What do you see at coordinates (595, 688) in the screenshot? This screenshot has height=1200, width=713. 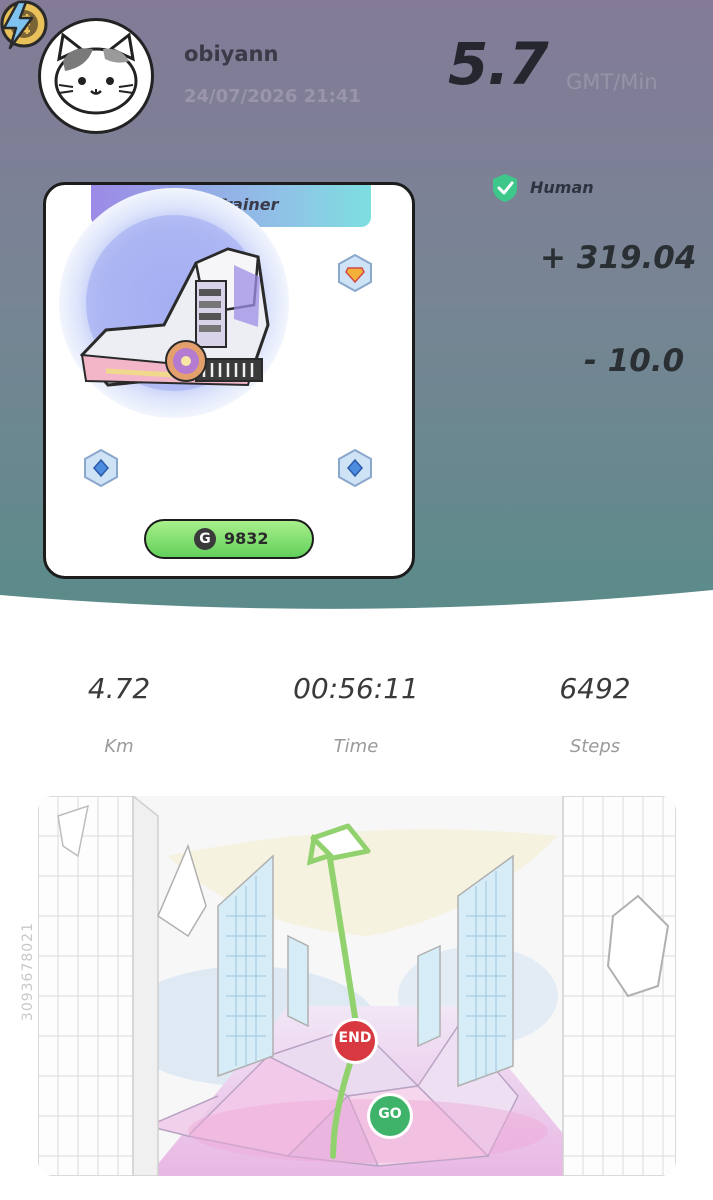 I see `steps-value: 6492` at bounding box center [595, 688].